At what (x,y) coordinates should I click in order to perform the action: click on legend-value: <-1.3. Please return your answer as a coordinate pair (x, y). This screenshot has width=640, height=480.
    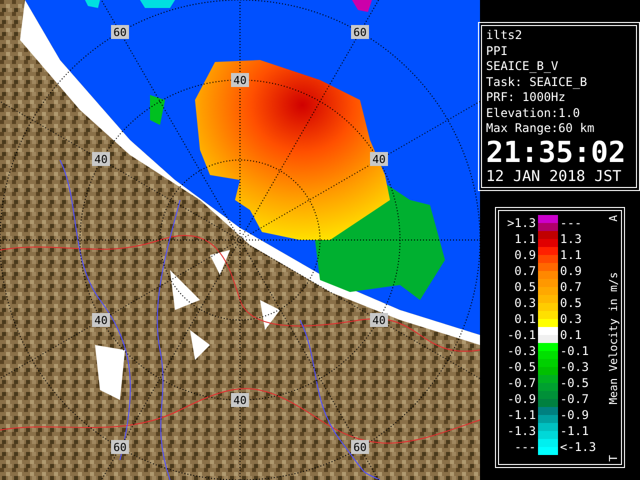
    Looking at the image, I should click on (578, 446).